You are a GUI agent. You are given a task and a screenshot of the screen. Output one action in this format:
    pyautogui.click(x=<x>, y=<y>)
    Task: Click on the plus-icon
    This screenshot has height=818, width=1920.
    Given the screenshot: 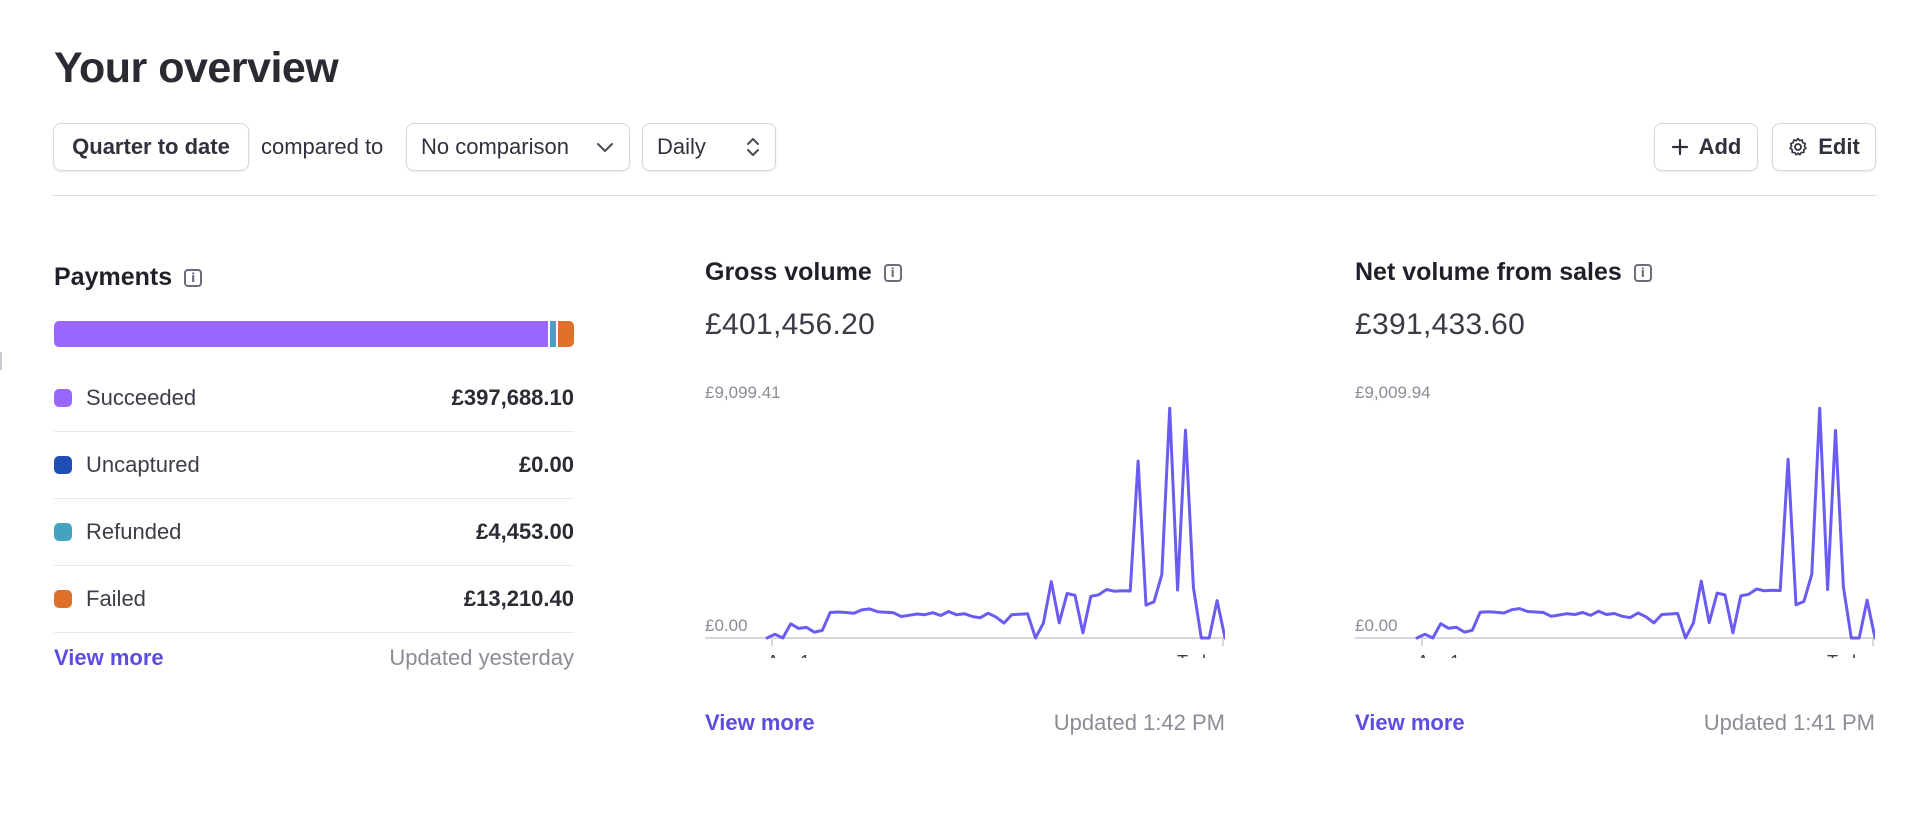 What is the action you would take?
    pyautogui.click(x=1680, y=147)
    